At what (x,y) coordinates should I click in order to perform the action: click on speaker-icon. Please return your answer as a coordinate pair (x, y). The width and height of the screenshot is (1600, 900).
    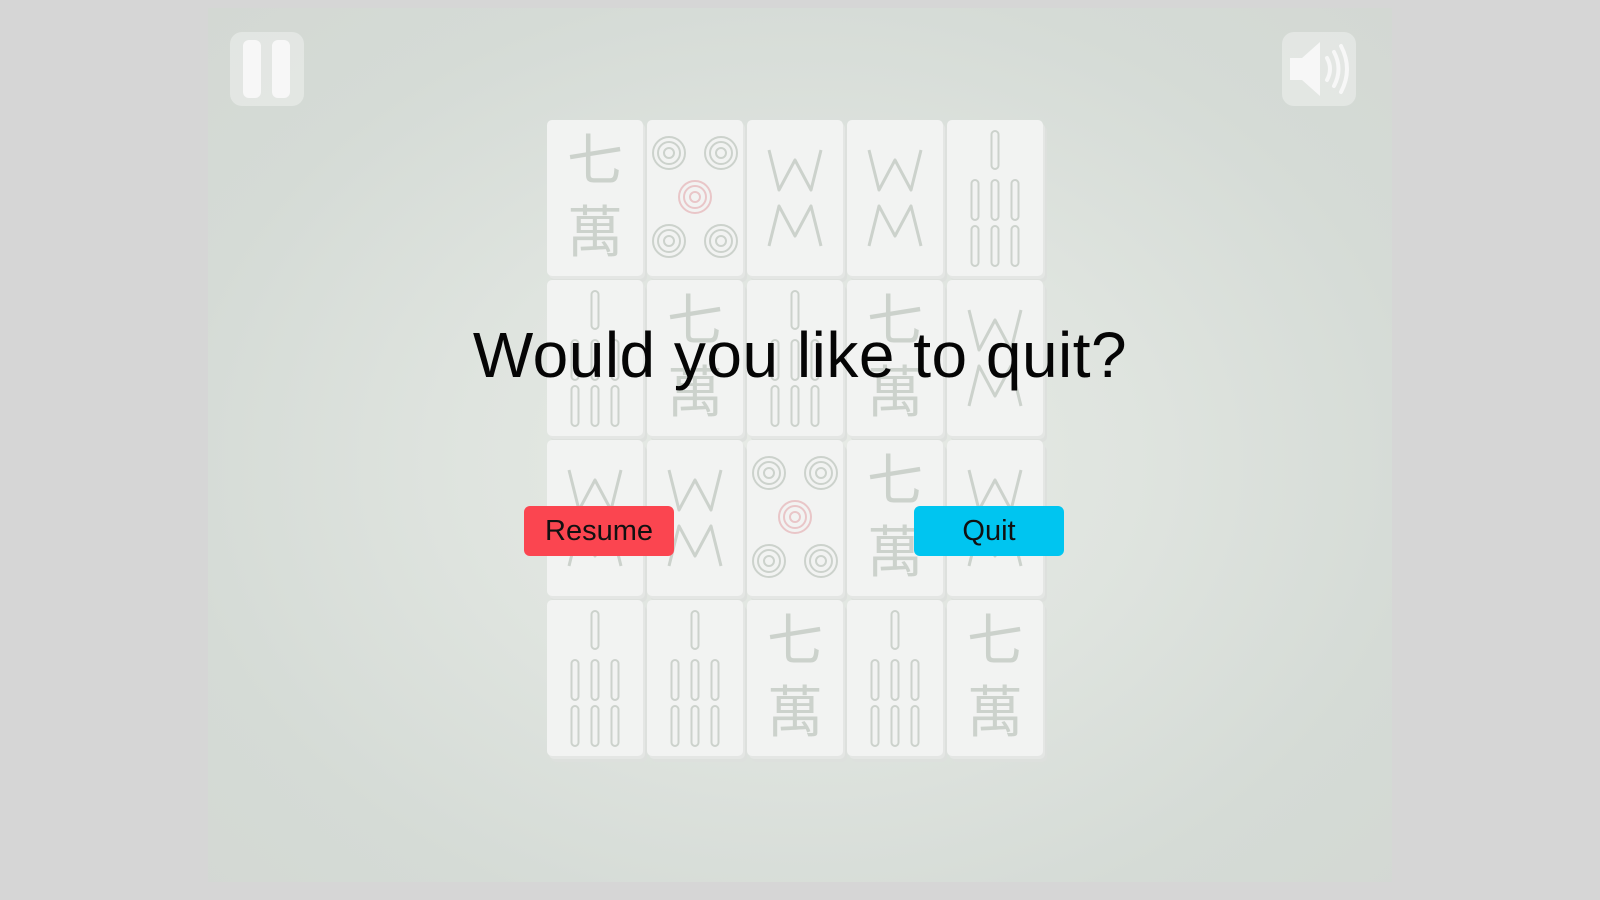
    Looking at the image, I should click on (1319, 69).